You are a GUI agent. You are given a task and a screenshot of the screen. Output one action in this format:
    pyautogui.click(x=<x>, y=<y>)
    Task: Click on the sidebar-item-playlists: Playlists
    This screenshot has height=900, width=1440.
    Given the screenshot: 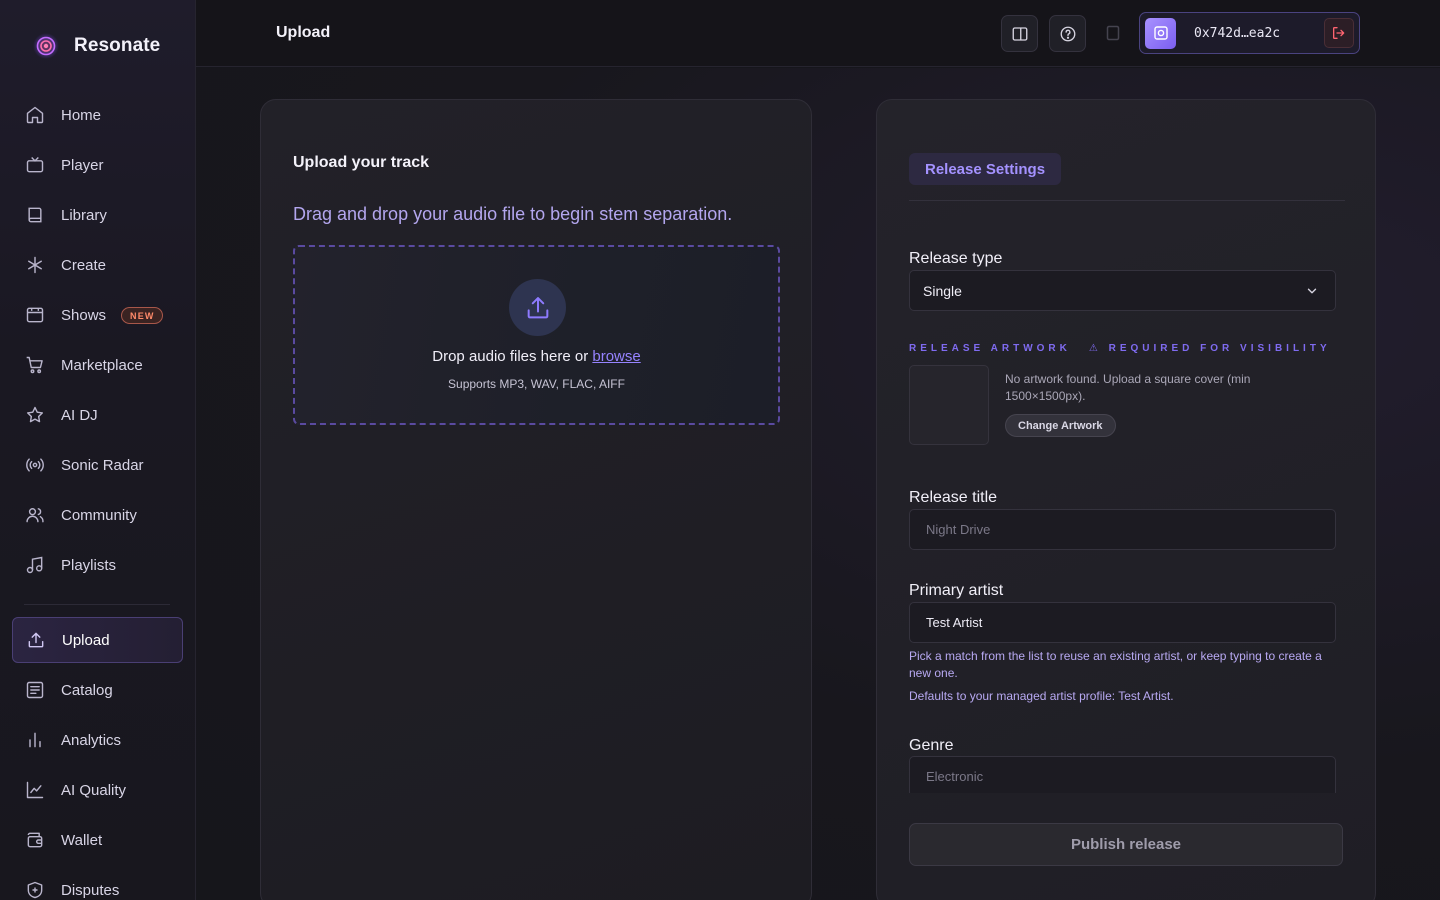 What is the action you would take?
    pyautogui.click(x=97, y=565)
    